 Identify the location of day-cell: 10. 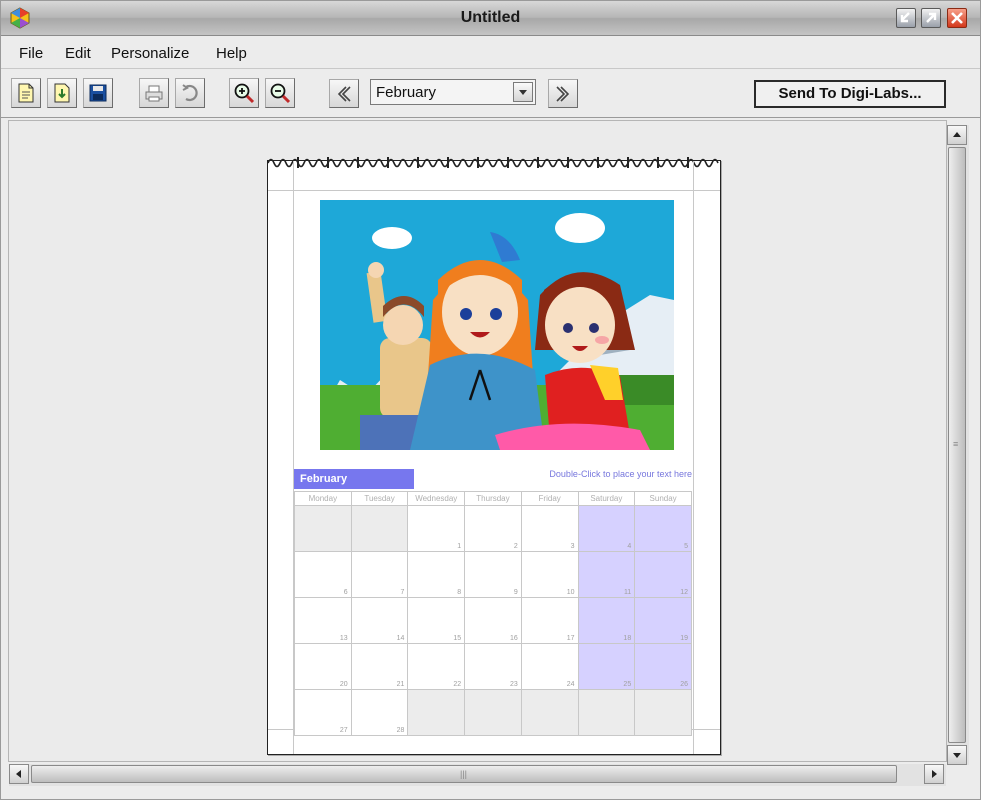
(549, 574).